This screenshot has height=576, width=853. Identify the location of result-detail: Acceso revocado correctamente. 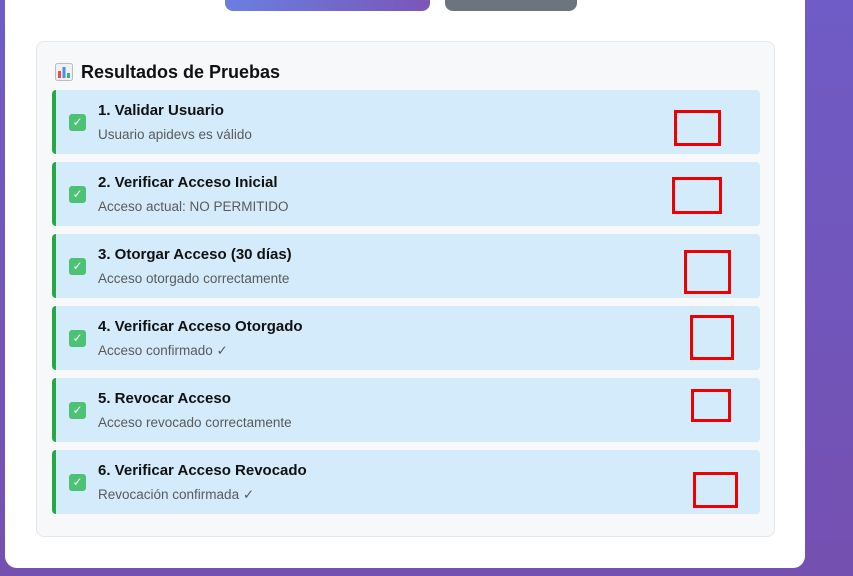
(195, 422).